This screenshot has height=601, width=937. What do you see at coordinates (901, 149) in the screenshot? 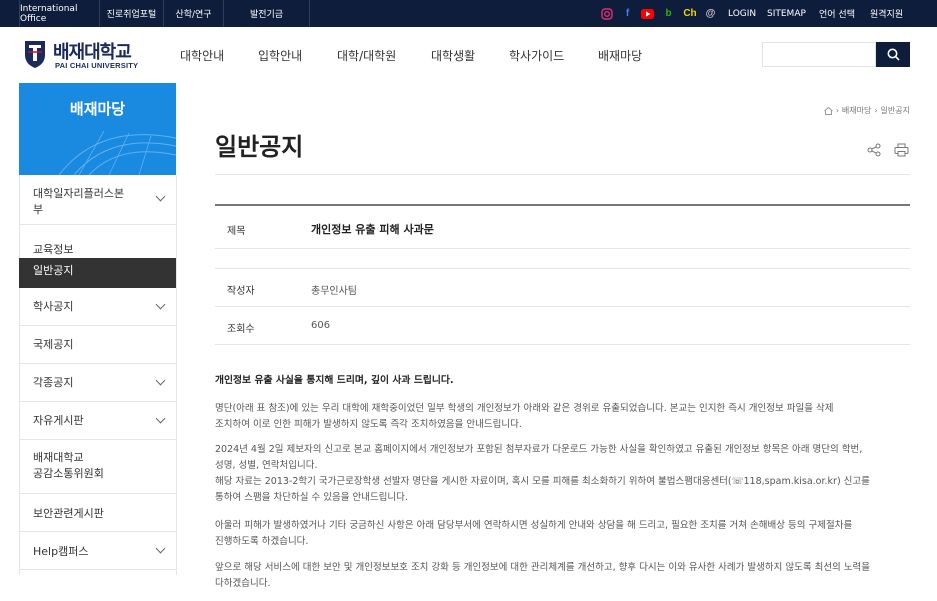
I see `print-icon` at bounding box center [901, 149].